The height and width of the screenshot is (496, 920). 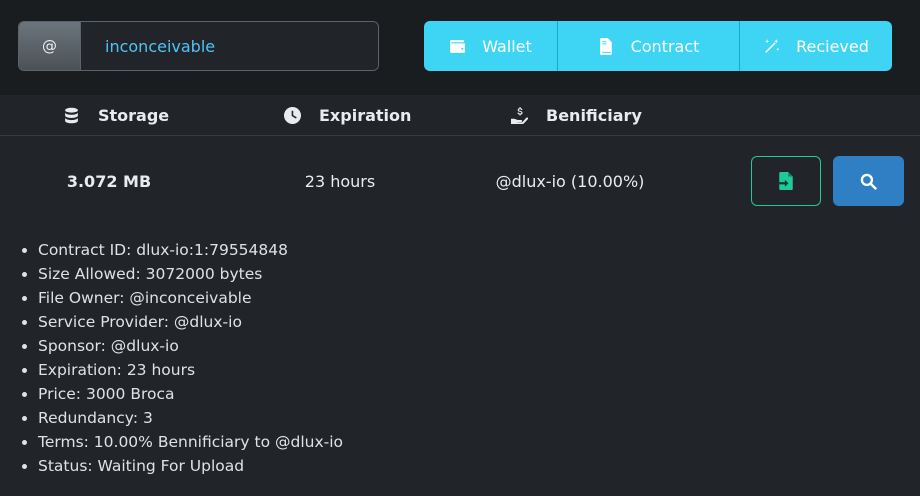 I want to click on contract-label: Contract, so click(x=665, y=46).